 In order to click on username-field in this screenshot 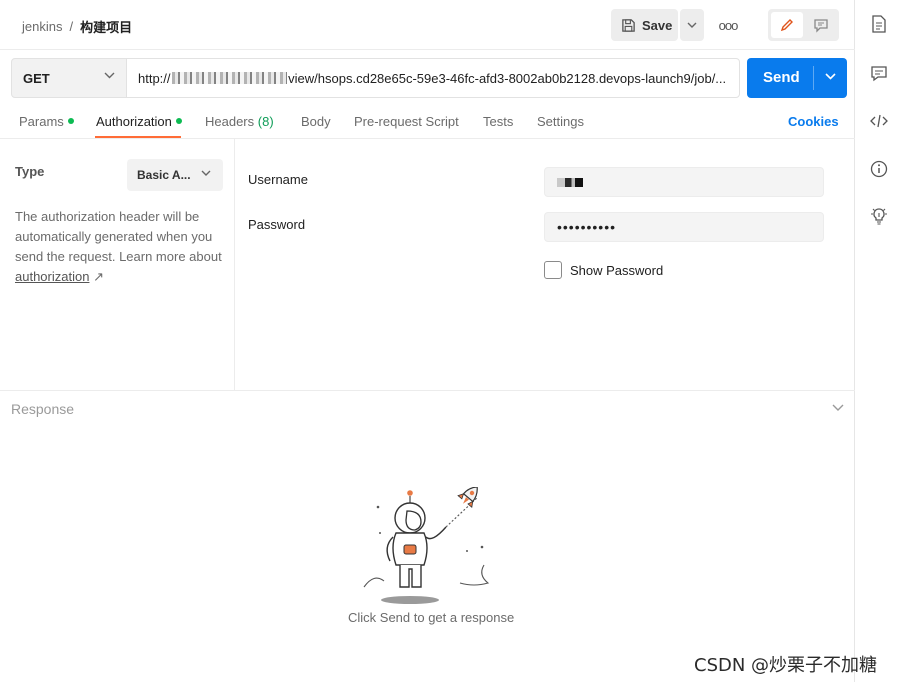, I will do `click(684, 182)`.